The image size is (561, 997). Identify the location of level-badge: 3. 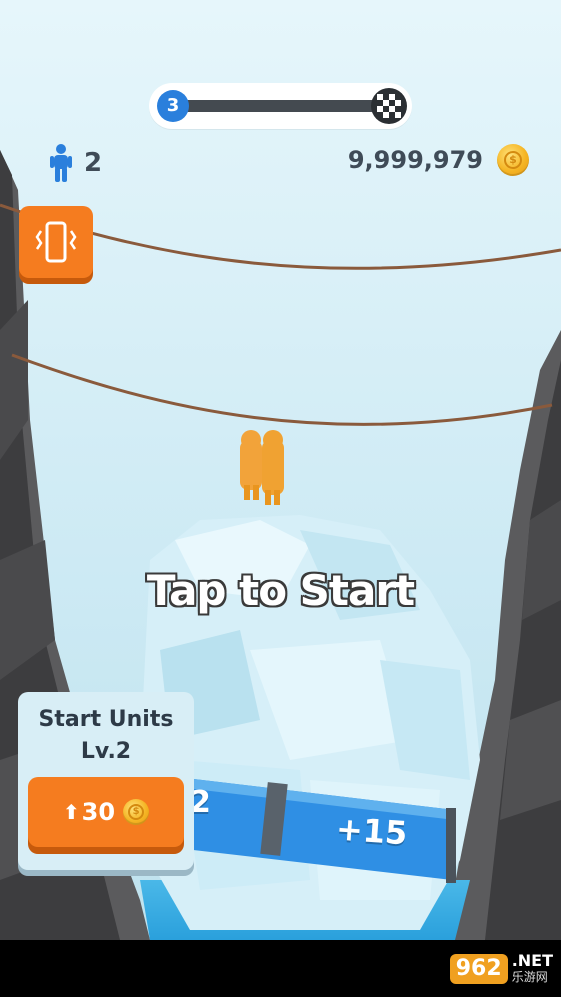
(173, 106).